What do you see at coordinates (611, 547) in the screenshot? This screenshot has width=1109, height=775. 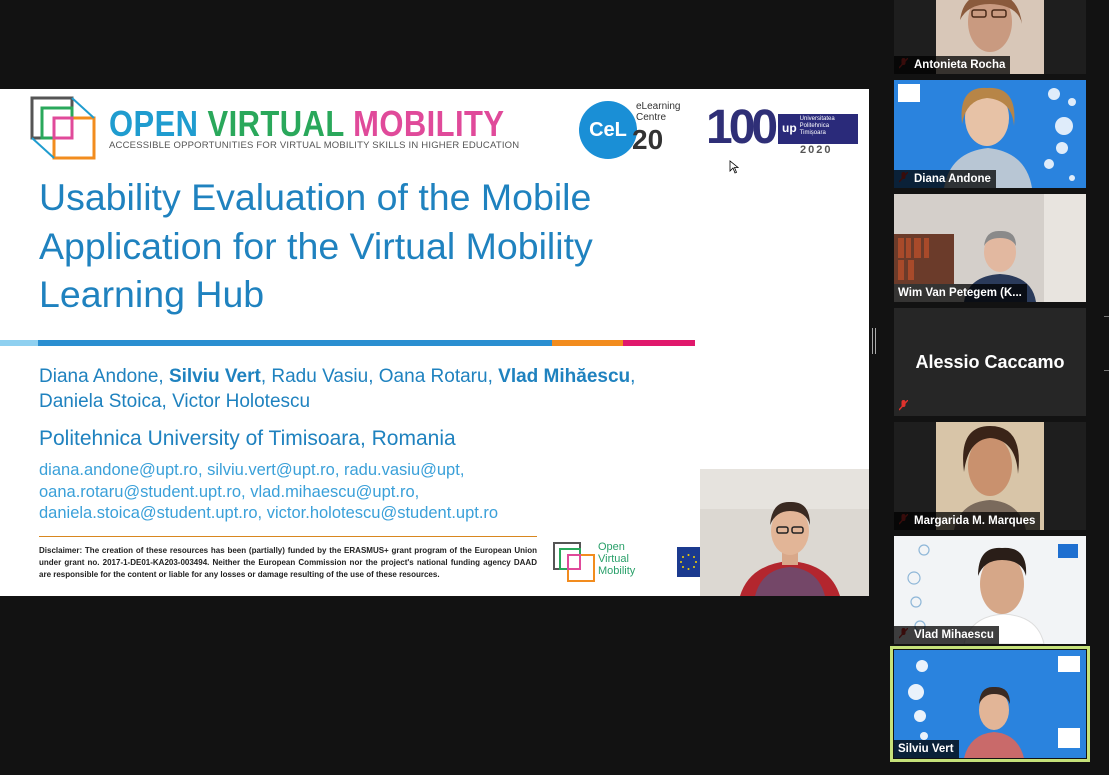 I see `footer-logo-line: Open` at bounding box center [611, 547].